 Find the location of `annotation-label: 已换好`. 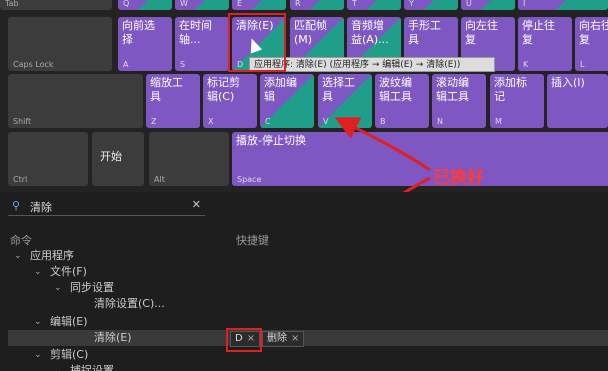

annotation-label: 已换好 is located at coordinates (458, 178).